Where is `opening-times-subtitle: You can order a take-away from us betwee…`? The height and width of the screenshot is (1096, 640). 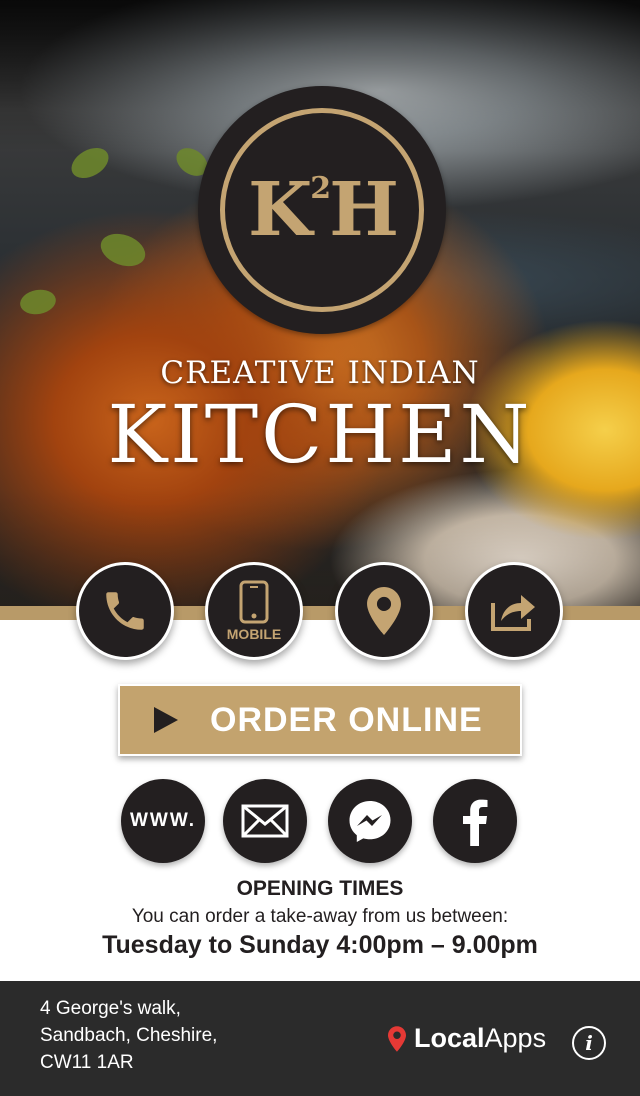
opening-times-subtitle: You can order a take-away from us betwee… is located at coordinates (320, 916).